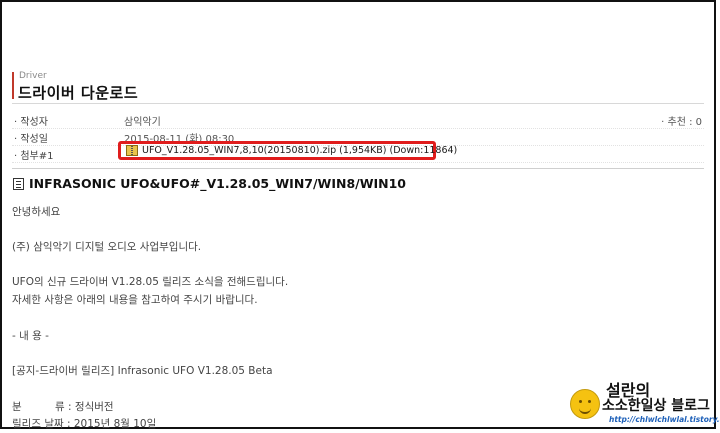 The height and width of the screenshot is (433, 720). Describe the element at coordinates (585, 404) in the screenshot. I see `smiley-icon` at that location.